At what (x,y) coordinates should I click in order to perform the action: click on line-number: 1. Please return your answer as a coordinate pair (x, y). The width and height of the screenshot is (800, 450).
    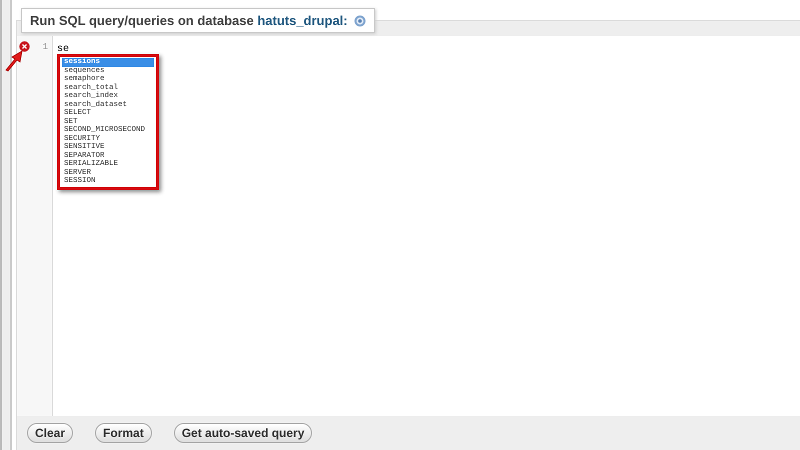
    Looking at the image, I should click on (45, 47).